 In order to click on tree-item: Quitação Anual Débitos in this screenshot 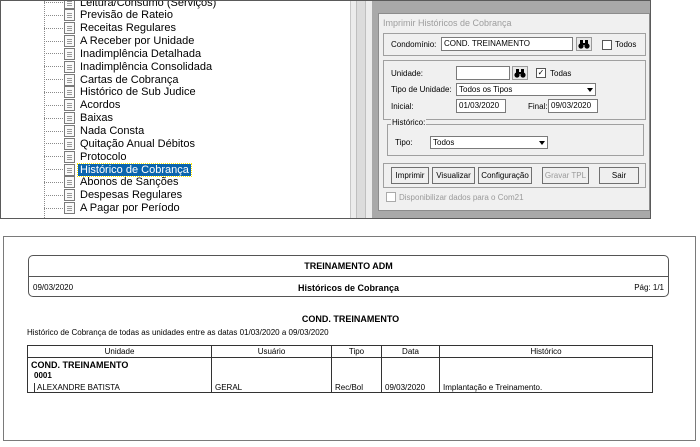, I will do `click(120, 143)`.